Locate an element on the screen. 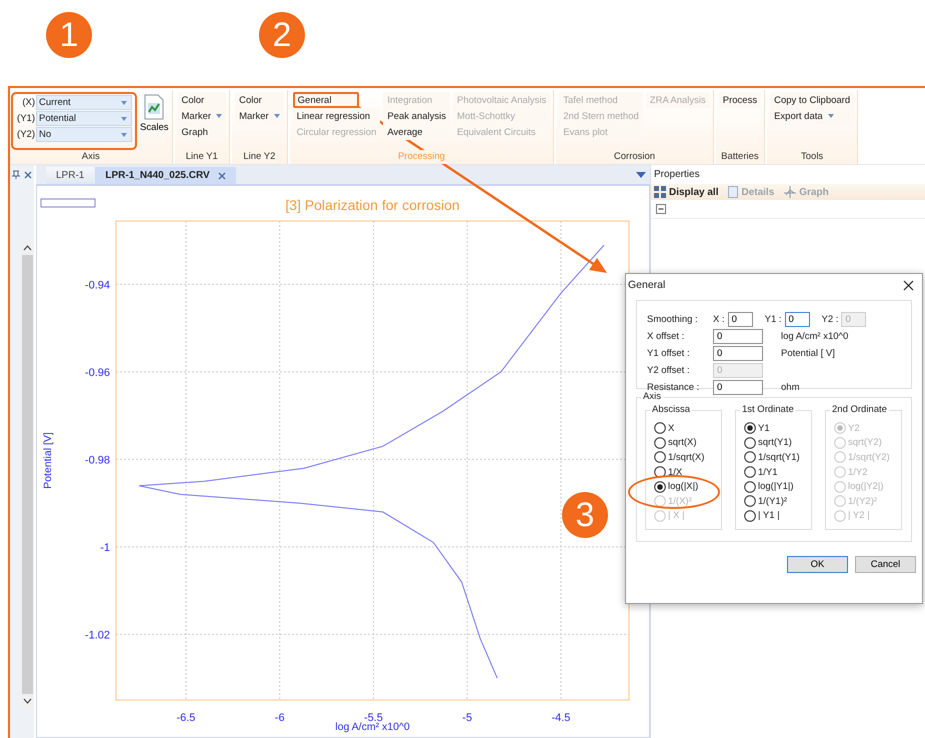 The image size is (925, 738). radio-option: X is located at coordinates (687, 428).